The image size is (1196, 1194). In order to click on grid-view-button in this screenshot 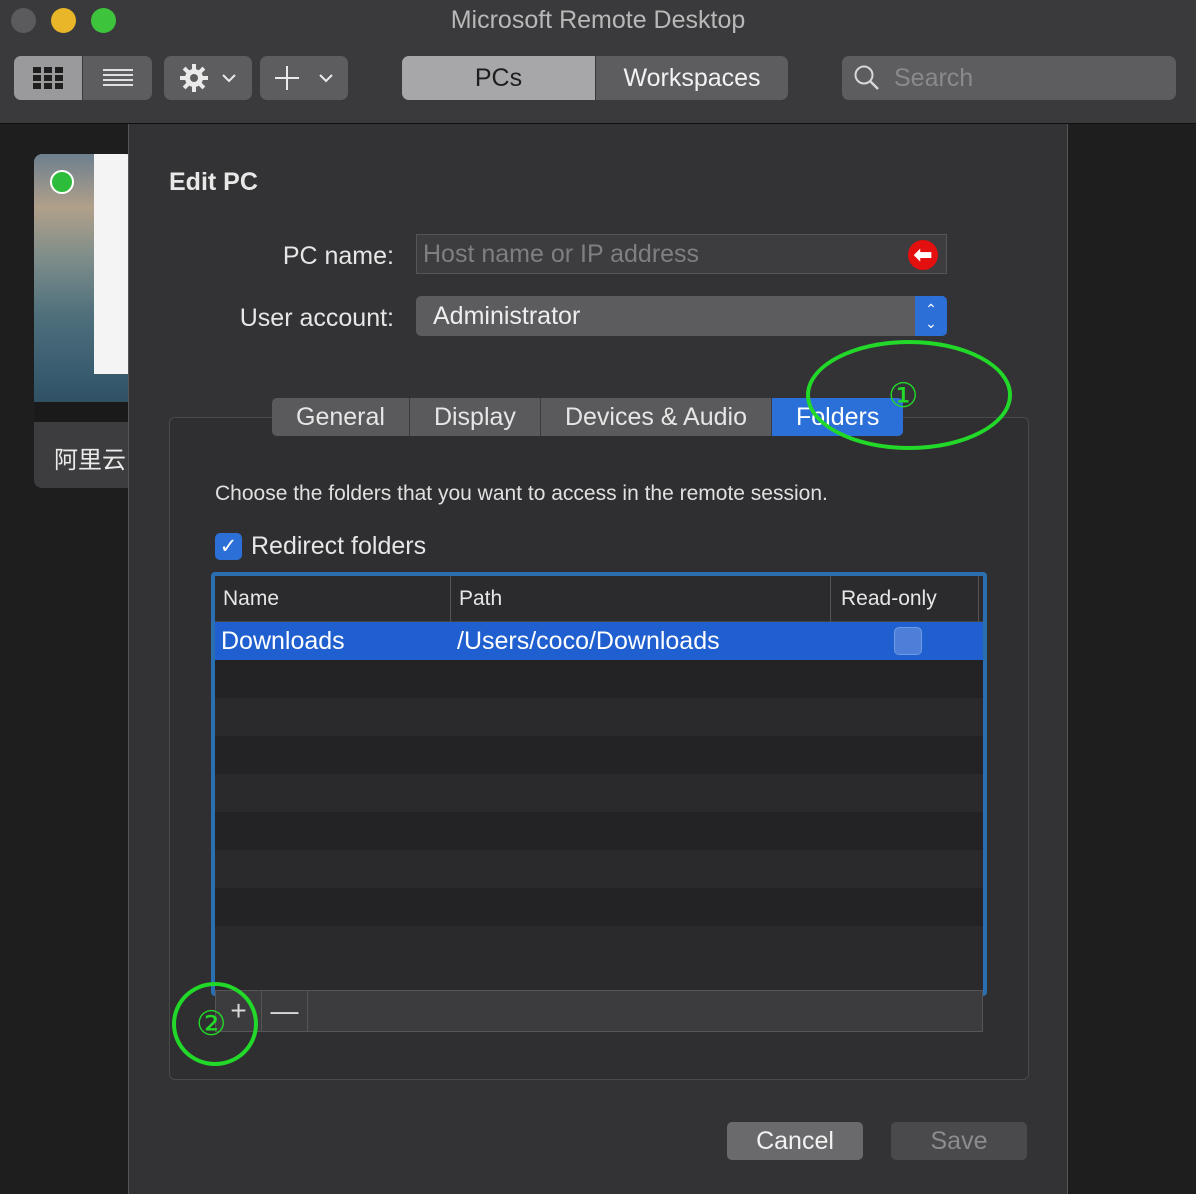, I will do `click(48, 78)`.